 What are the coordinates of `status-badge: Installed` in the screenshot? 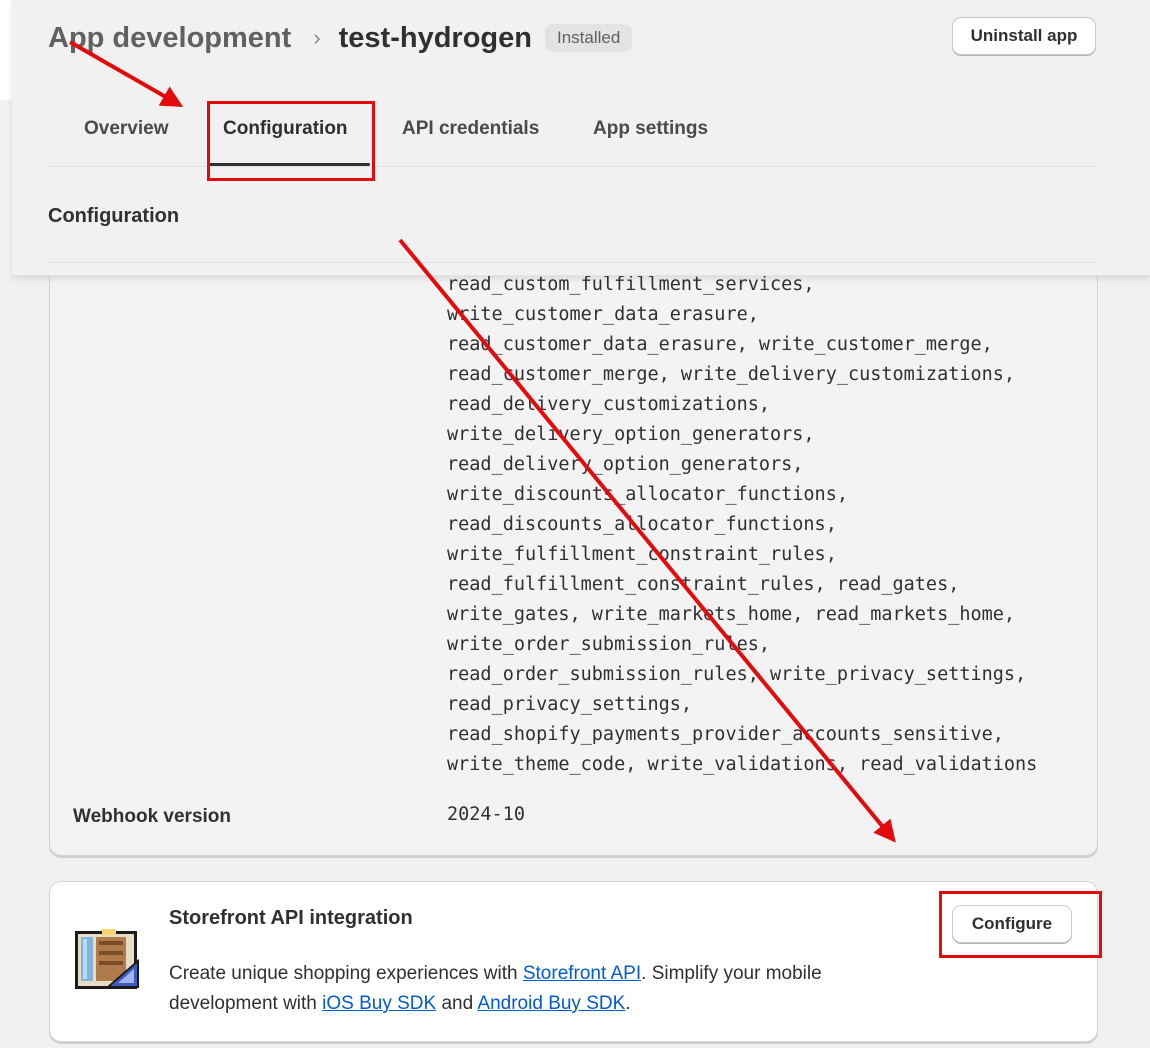 It's located at (588, 38).